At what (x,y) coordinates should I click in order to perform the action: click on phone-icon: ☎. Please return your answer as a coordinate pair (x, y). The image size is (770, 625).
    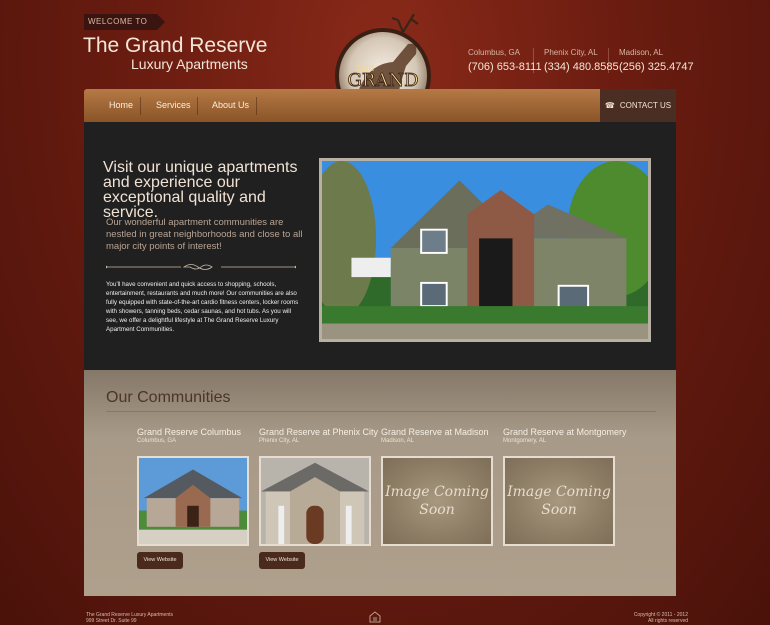
    Looking at the image, I should click on (609, 105).